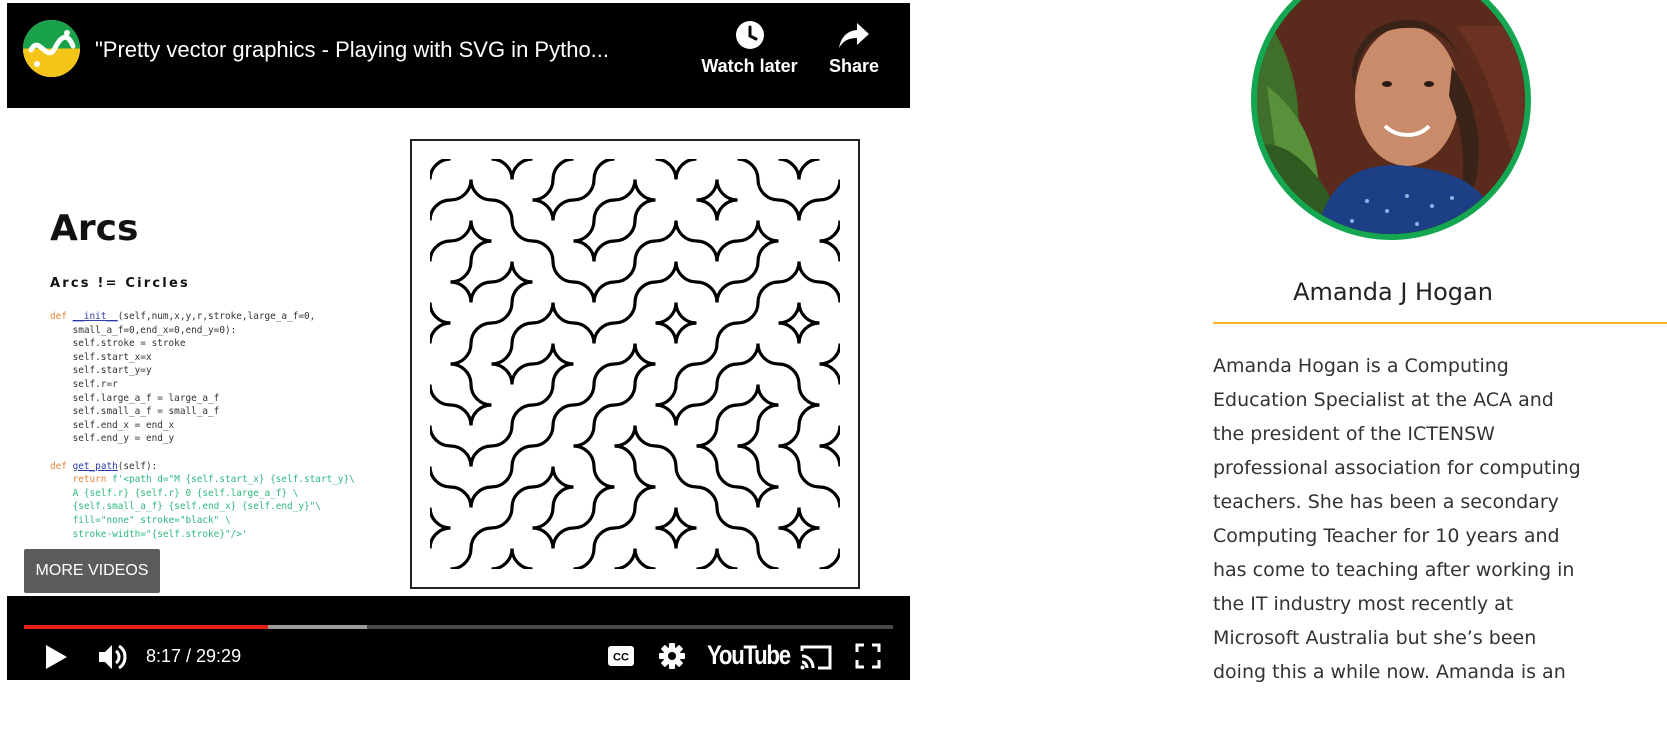  What do you see at coordinates (868, 656) in the screenshot?
I see `fullscreen-icon` at bounding box center [868, 656].